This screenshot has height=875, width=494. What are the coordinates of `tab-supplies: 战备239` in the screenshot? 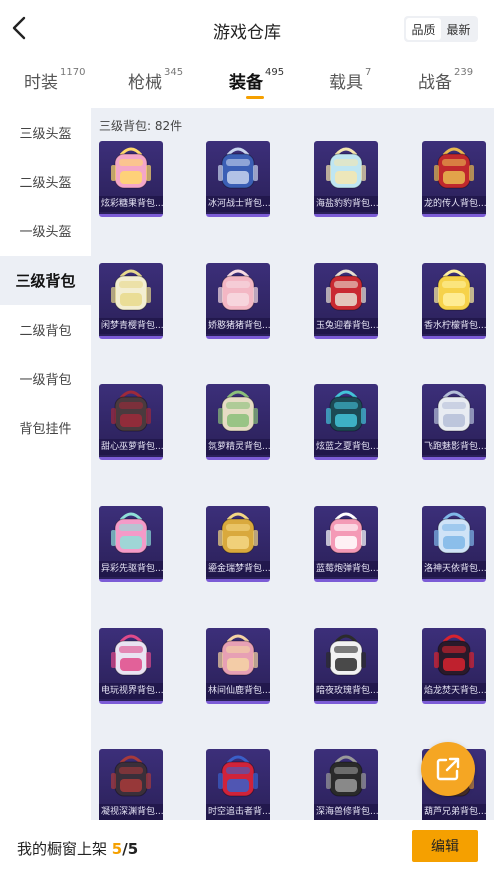 It's located at (446, 80).